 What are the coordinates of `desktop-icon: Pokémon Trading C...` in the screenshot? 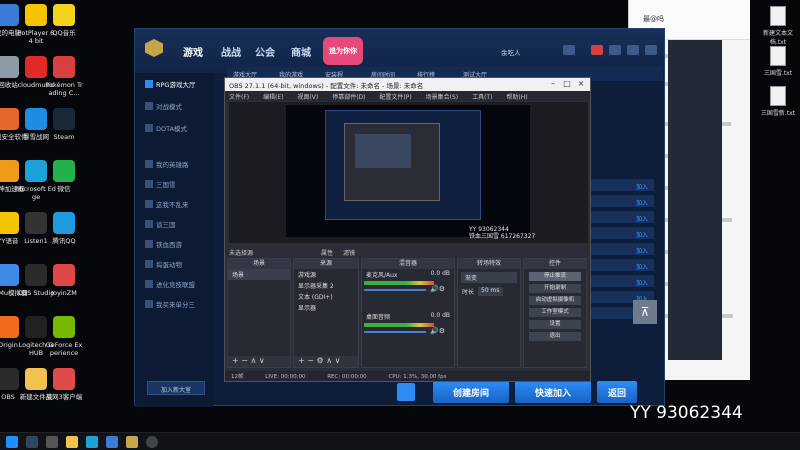 It's located at (64, 76).